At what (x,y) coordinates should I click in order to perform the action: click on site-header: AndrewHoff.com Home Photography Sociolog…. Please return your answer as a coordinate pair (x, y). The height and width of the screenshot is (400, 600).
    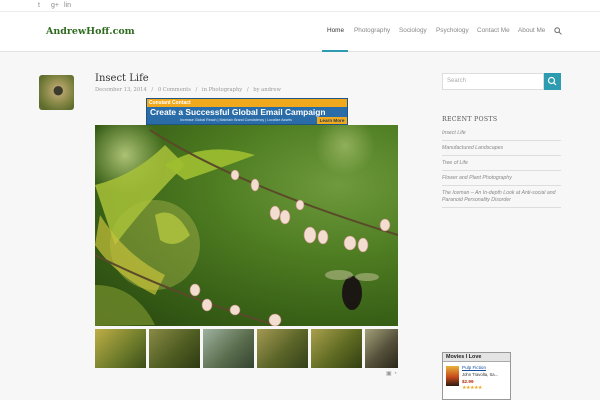
    Looking at the image, I should click on (300, 32).